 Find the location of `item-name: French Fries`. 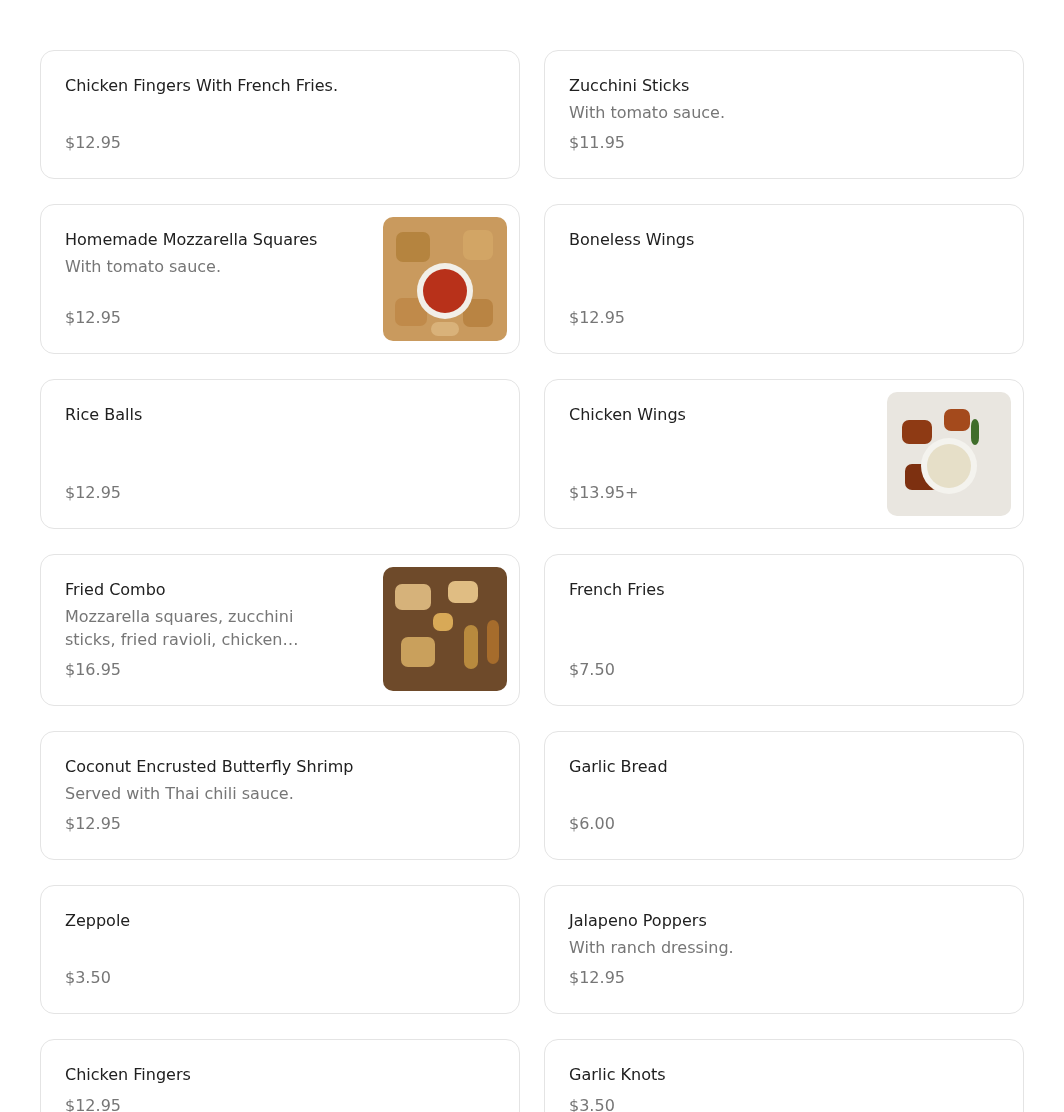

item-name: French Fries is located at coordinates (617, 590).